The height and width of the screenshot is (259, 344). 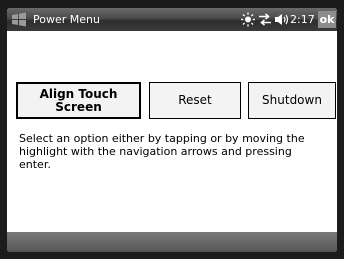 I want to click on brightness-icon, so click(x=248, y=19).